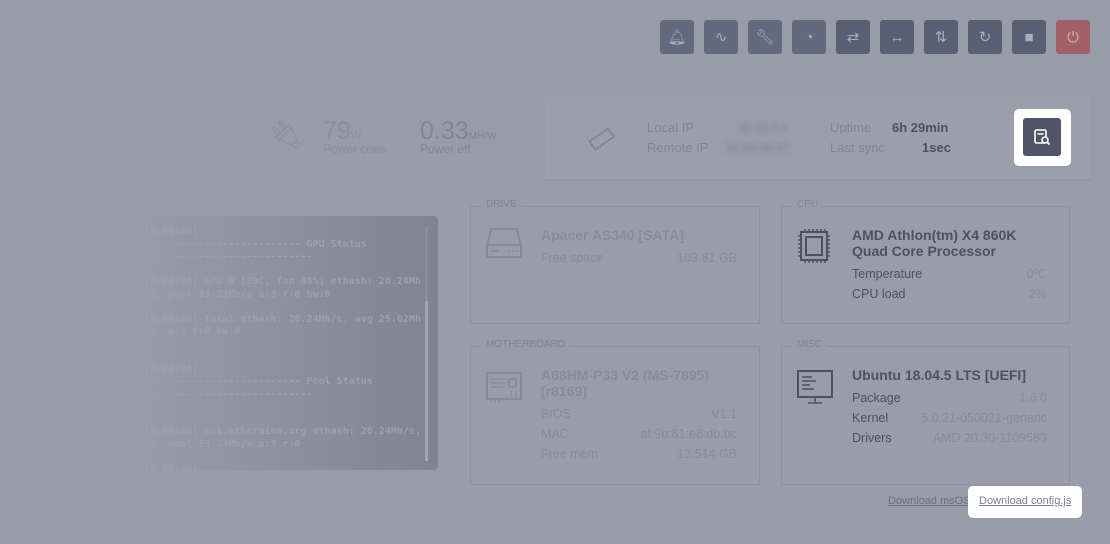 This screenshot has height=544, width=1110. I want to click on cpu-legend: CPU, so click(808, 204).